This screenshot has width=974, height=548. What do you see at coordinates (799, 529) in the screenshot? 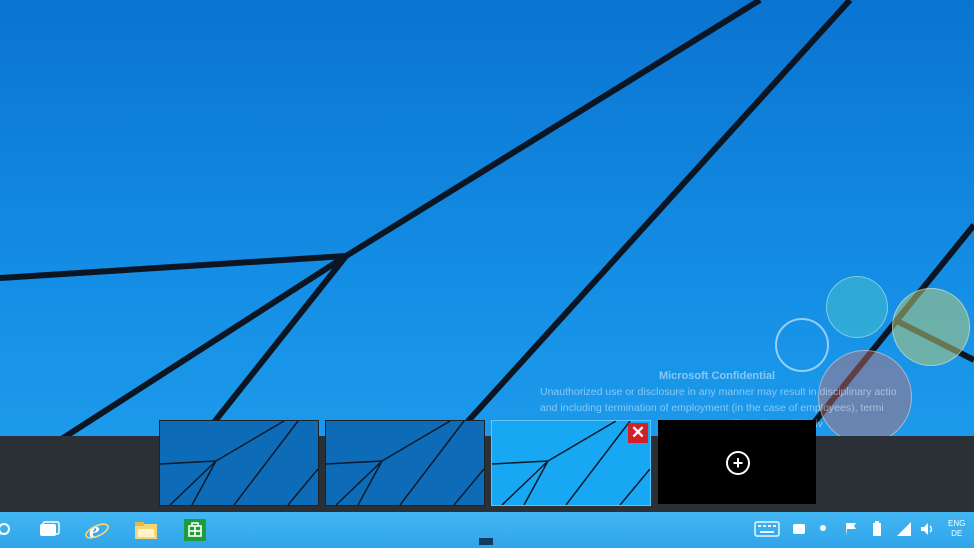
I see `camera-icon` at bounding box center [799, 529].